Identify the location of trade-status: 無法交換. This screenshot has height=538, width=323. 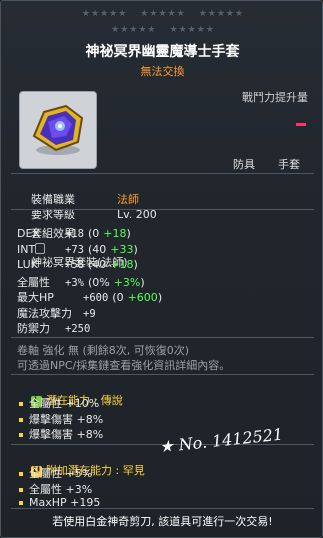
(162, 71).